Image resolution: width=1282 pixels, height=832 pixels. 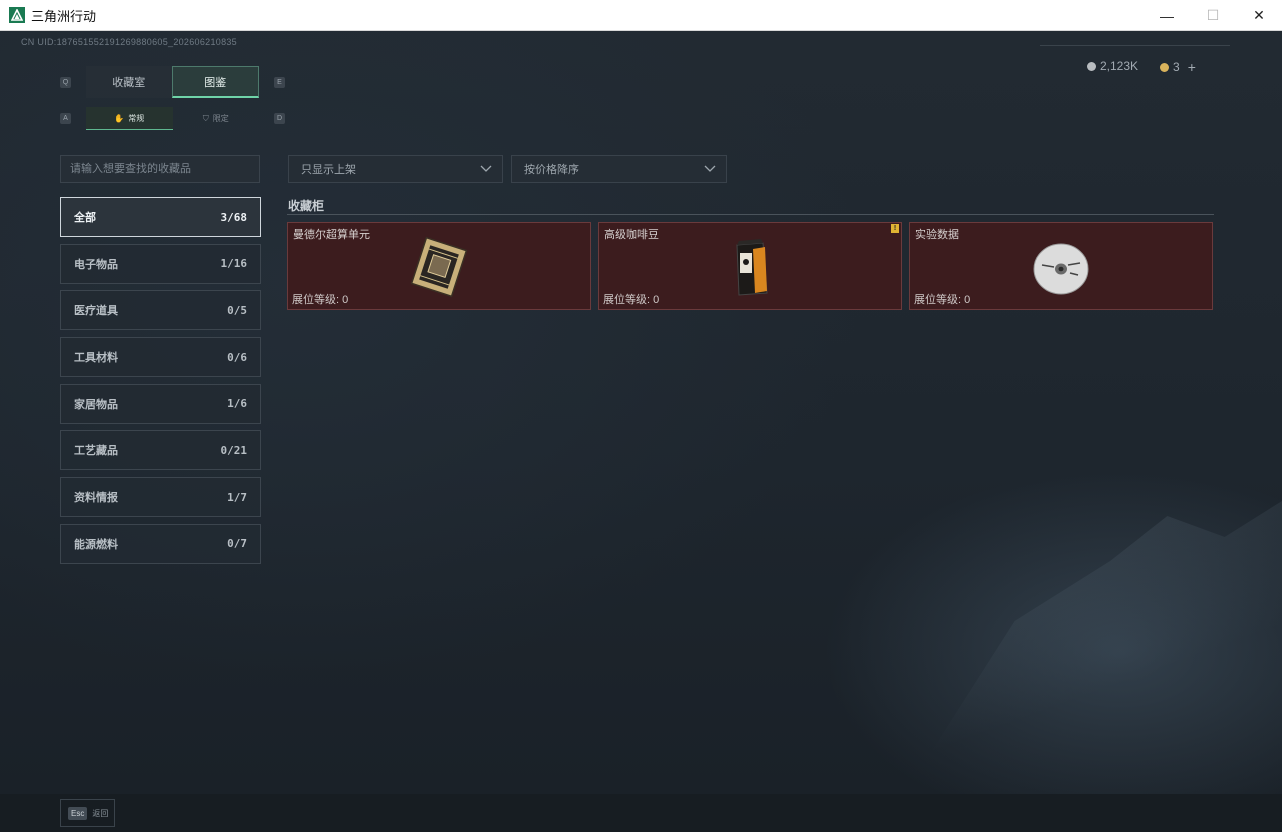 What do you see at coordinates (279, 118) in the screenshot?
I see `hotkey-d: D` at bounding box center [279, 118].